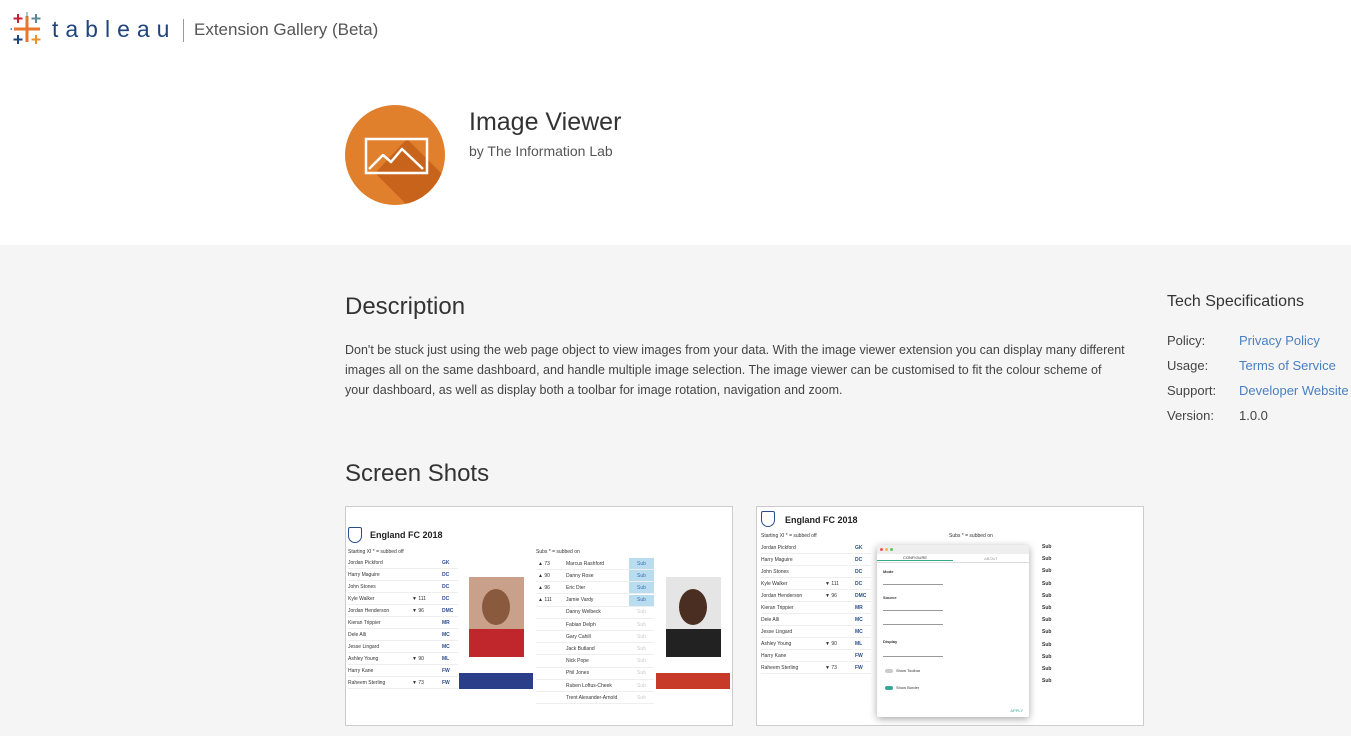  What do you see at coordinates (595, 673) in the screenshot?
I see `table-row: Phil Jones Sub` at bounding box center [595, 673].